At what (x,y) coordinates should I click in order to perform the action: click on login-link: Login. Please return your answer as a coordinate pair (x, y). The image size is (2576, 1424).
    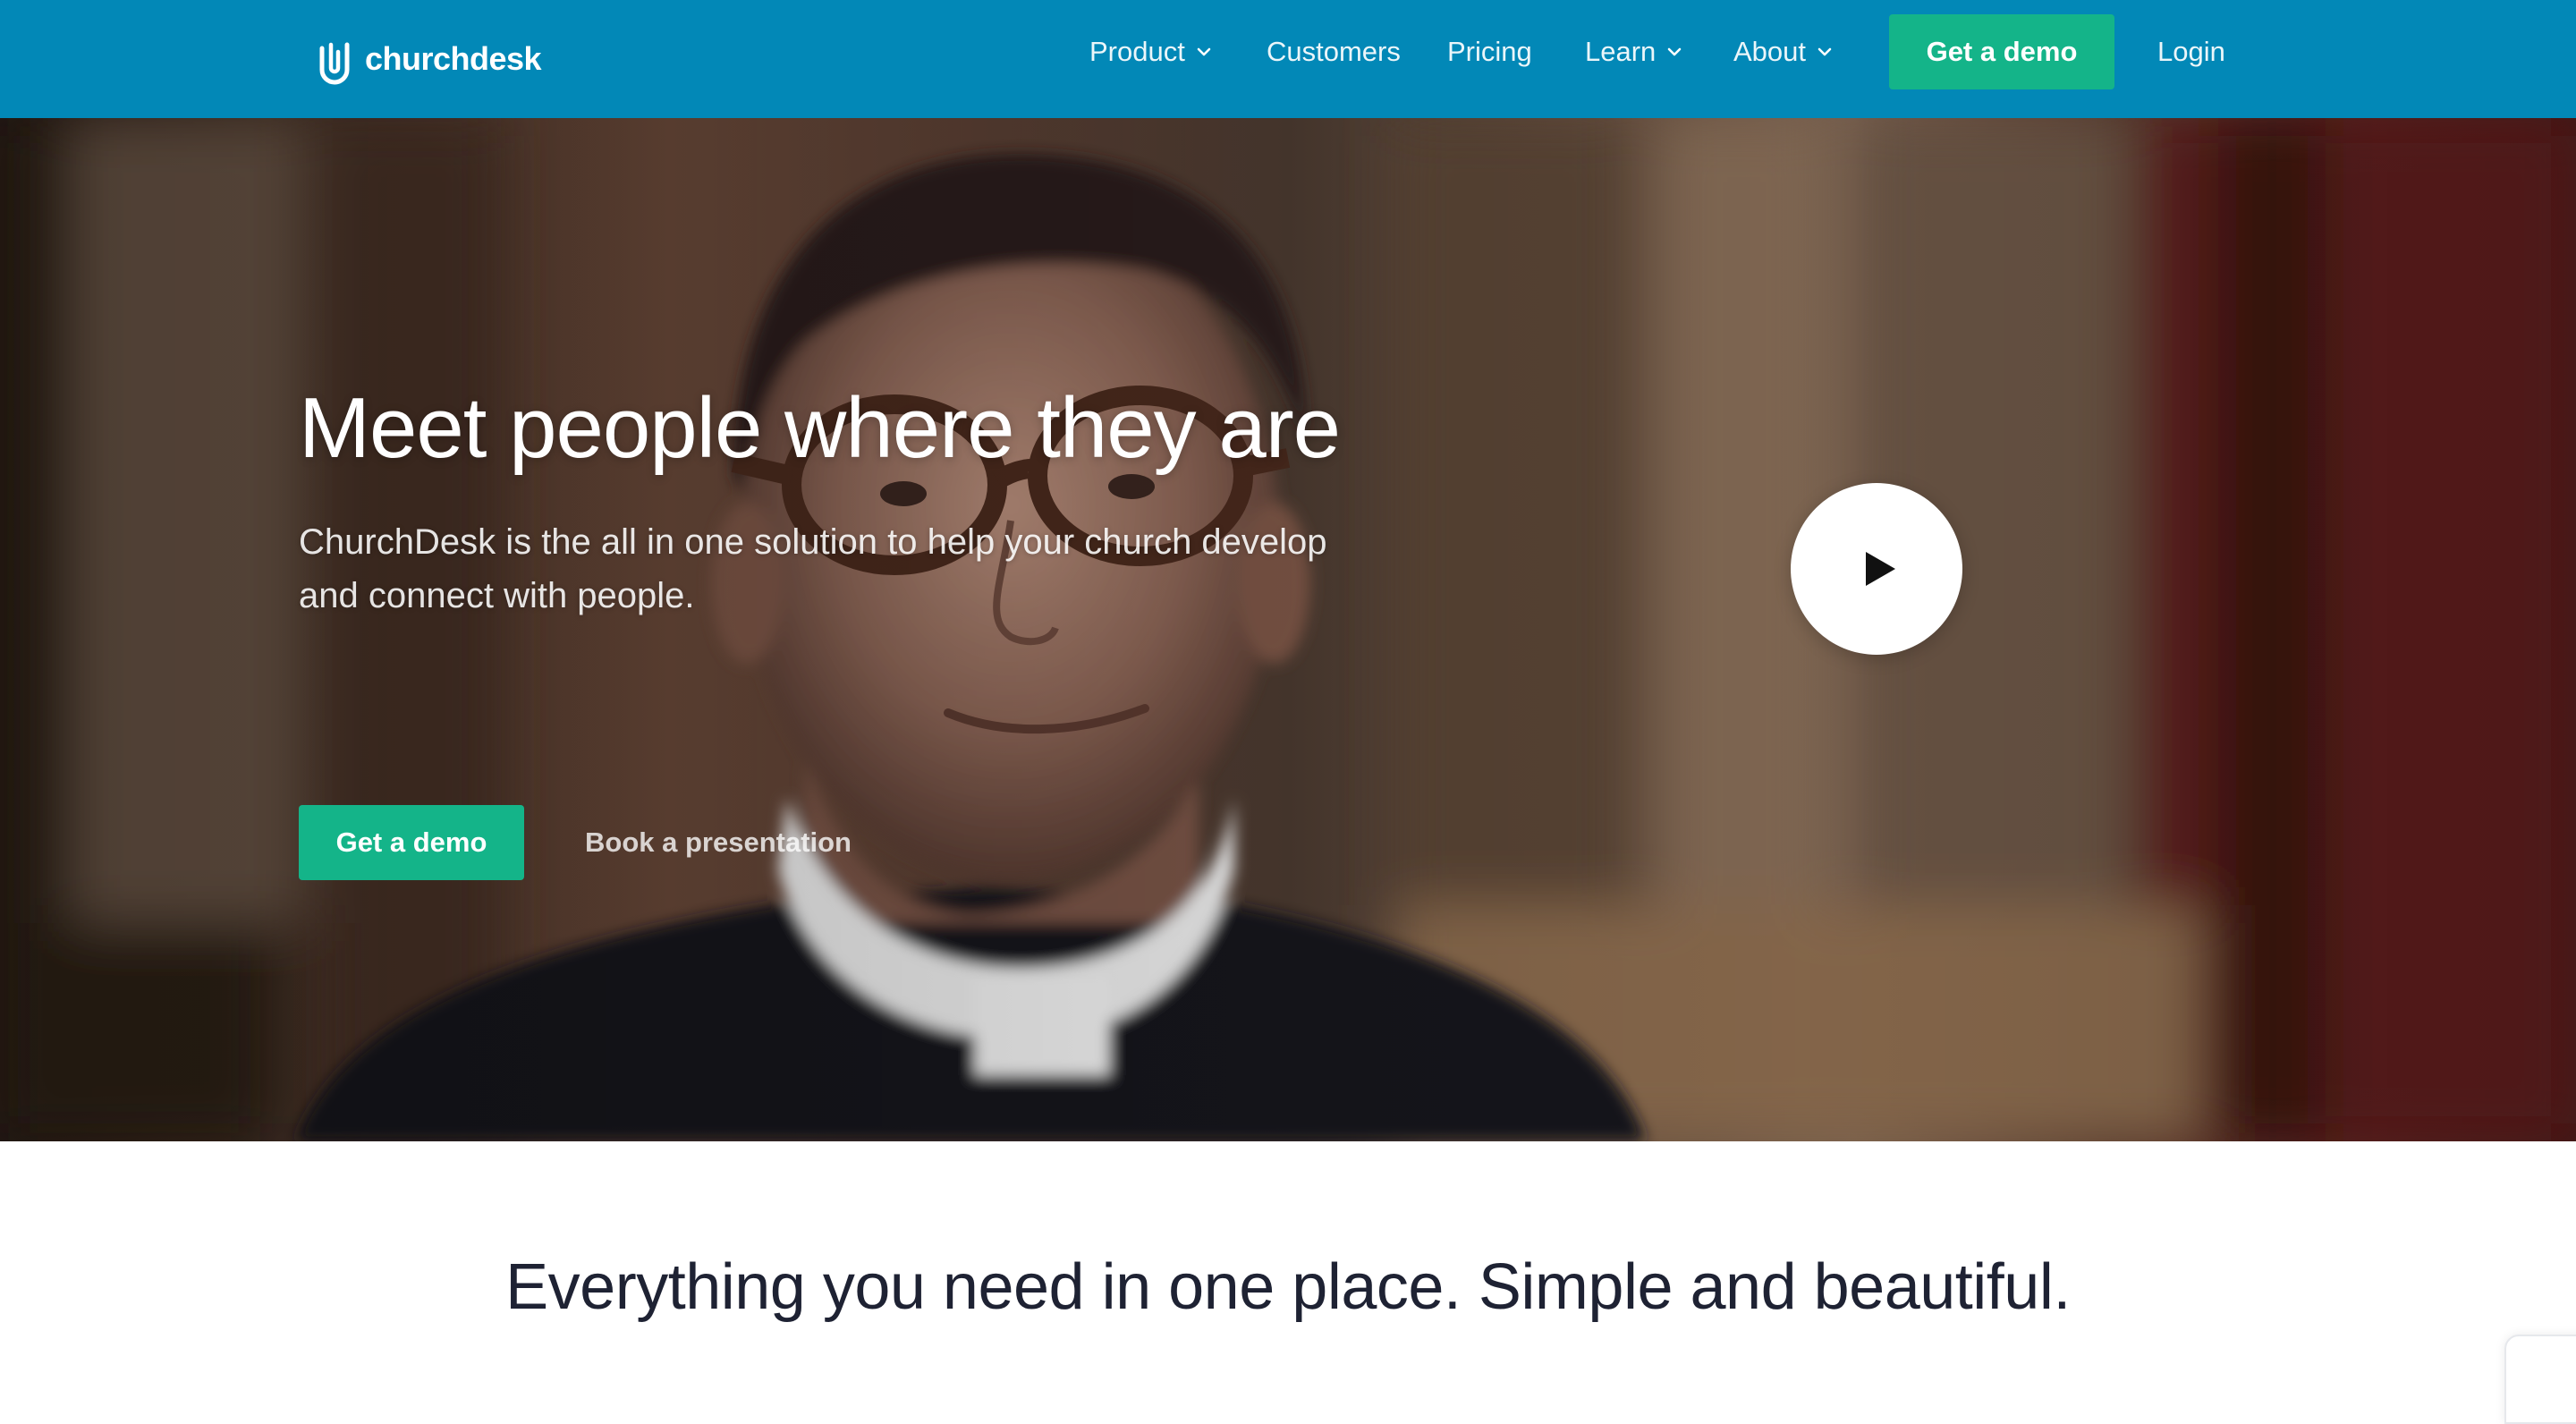
    Looking at the image, I should click on (2191, 52).